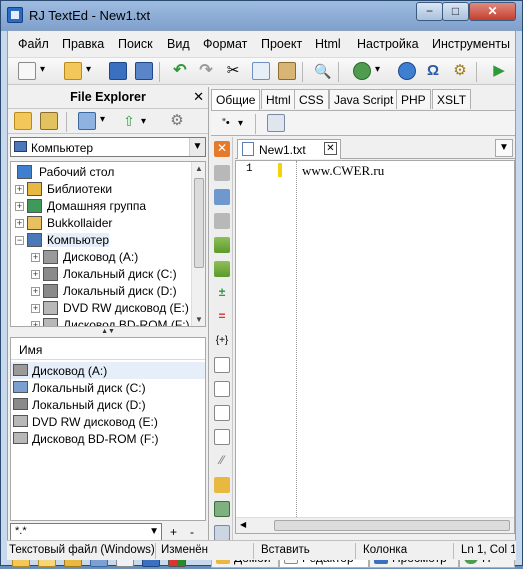  Describe the element at coordinates (289, 149) in the screenshot. I see `document-tab: New1.txt ✕` at that location.